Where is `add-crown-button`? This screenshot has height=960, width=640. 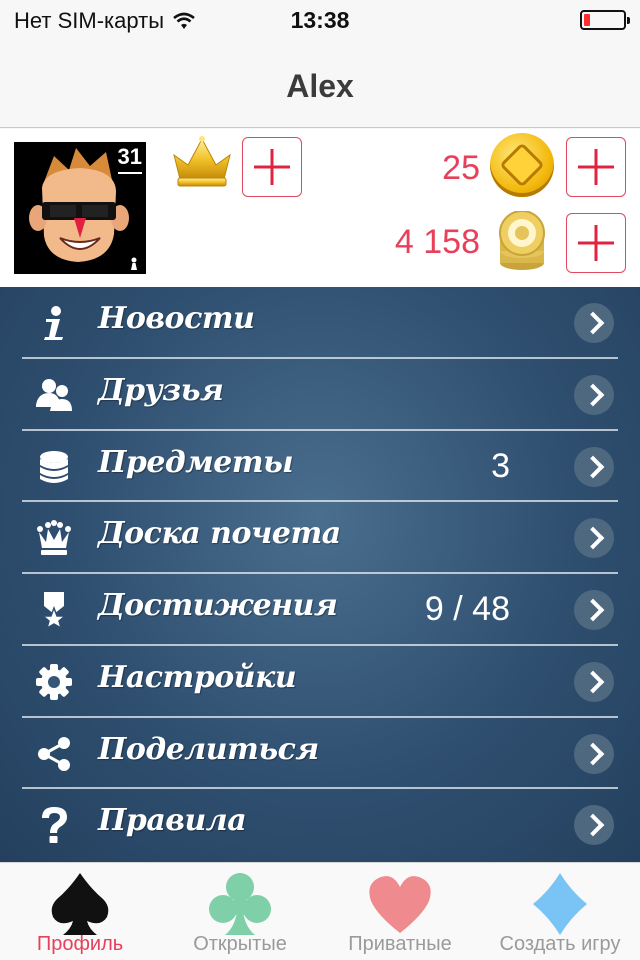 add-crown-button is located at coordinates (272, 167).